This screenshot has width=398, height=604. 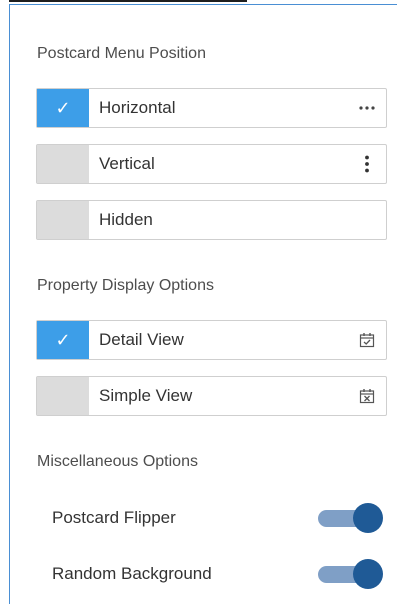 I want to click on toggle-label: Postcard Flipper, so click(x=114, y=517).